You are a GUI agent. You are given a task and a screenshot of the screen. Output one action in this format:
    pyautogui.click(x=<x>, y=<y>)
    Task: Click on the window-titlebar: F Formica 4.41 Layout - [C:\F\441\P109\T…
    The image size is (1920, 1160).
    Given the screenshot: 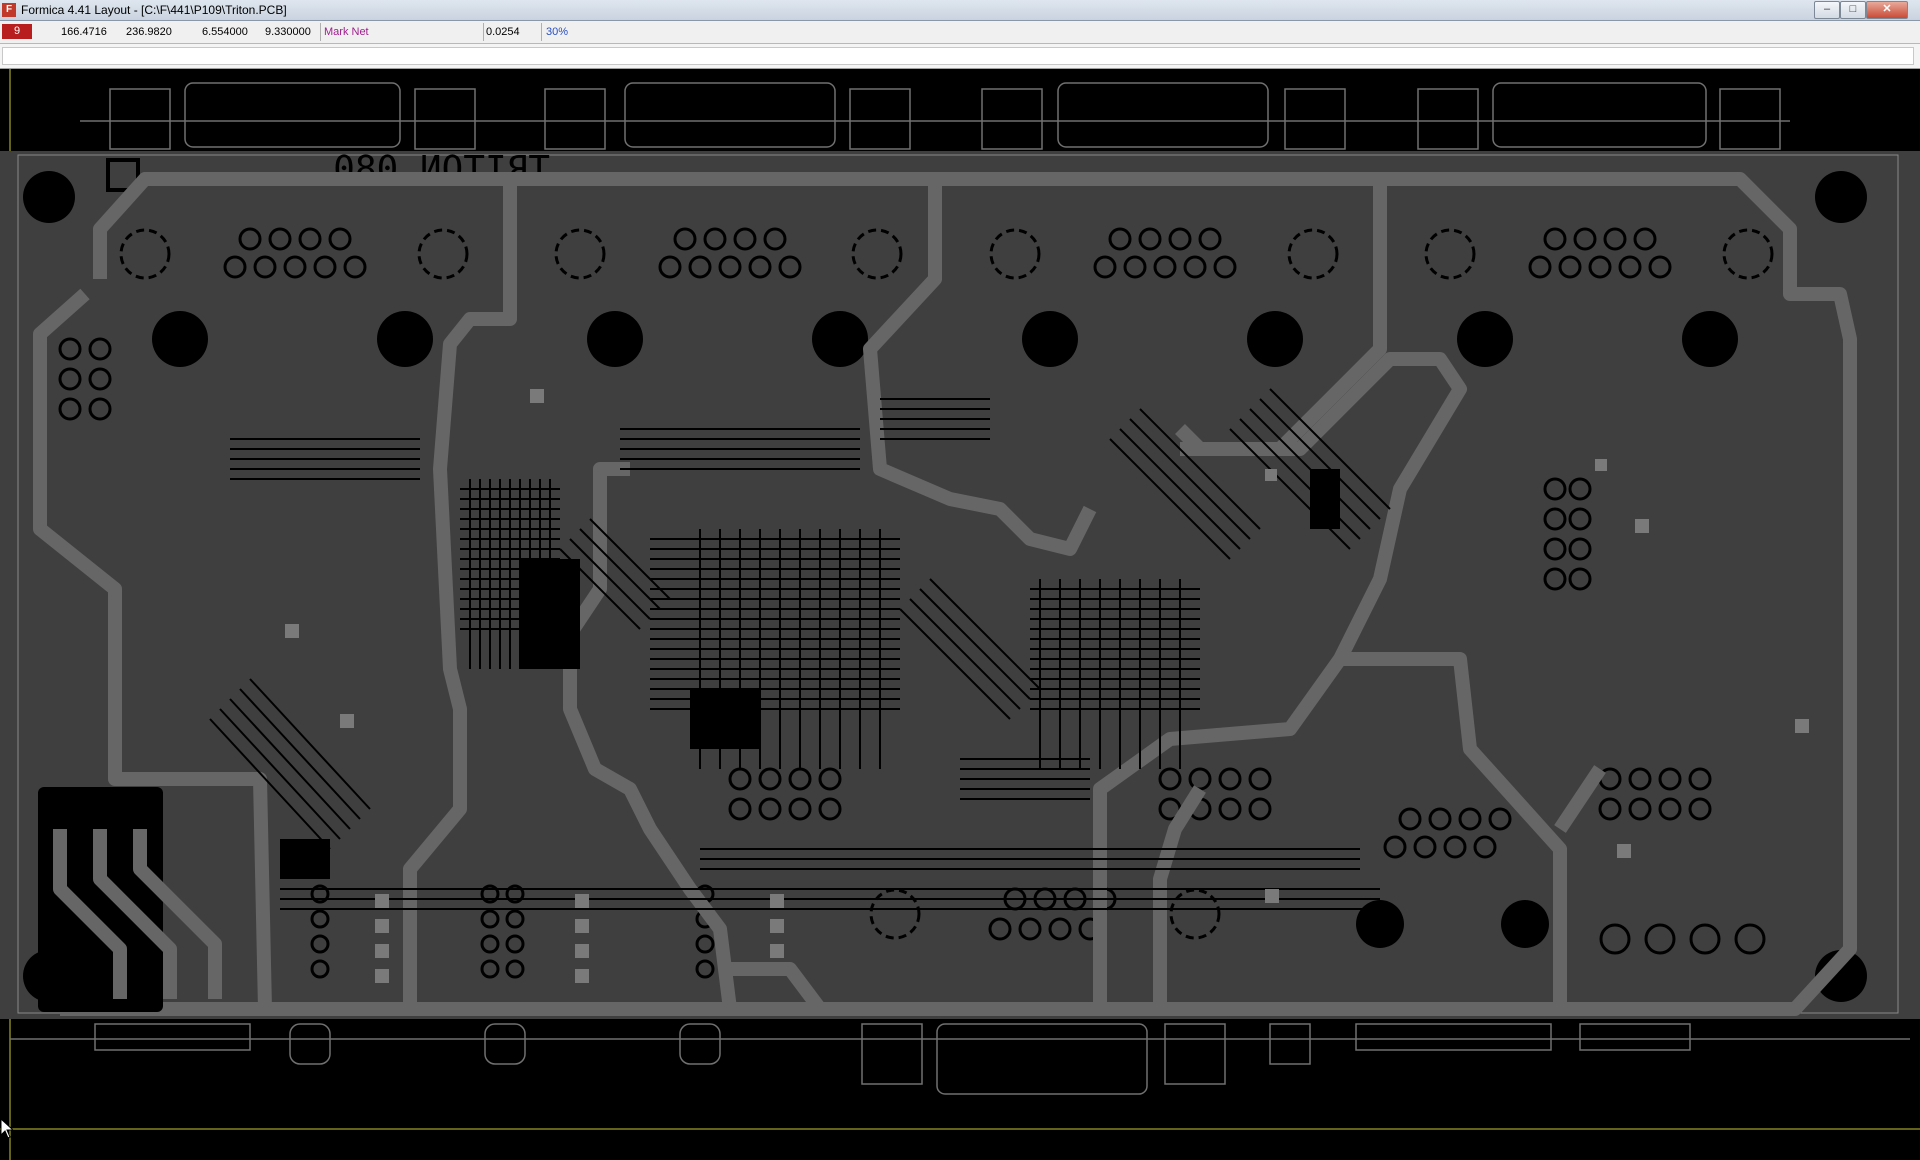 What is the action you would take?
    pyautogui.click(x=960, y=10)
    